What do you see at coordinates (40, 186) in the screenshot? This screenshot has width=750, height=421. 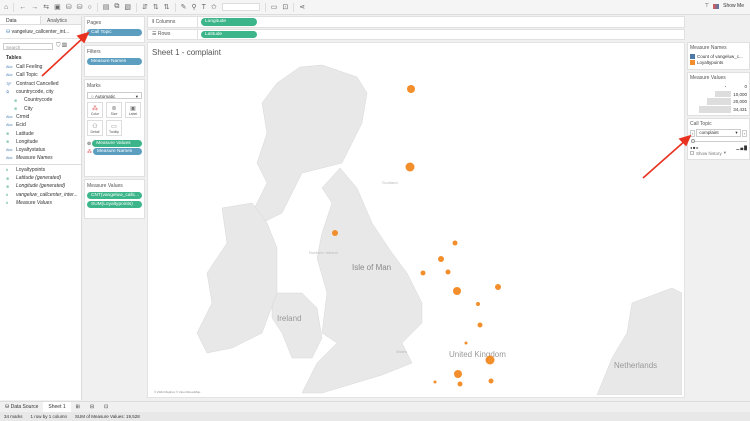 I see `field-item: ⊕ Longitude (generated)` at bounding box center [40, 186].